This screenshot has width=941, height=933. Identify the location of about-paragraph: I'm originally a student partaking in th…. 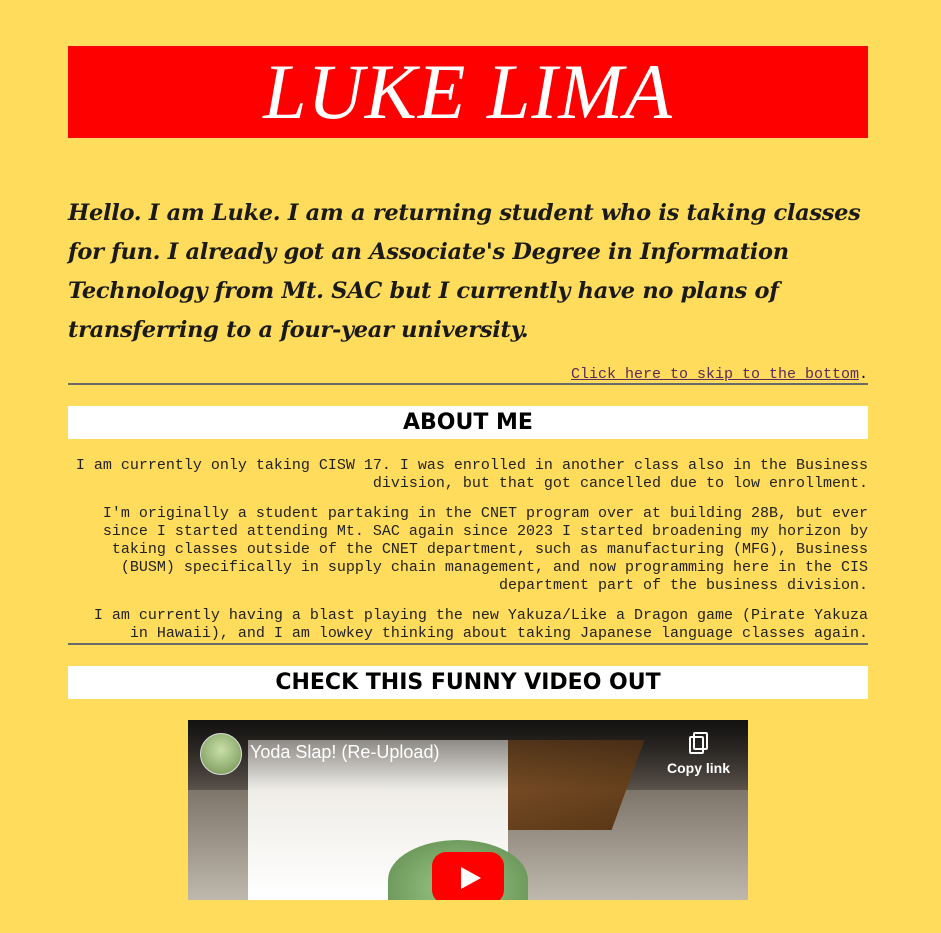
(485, 549).